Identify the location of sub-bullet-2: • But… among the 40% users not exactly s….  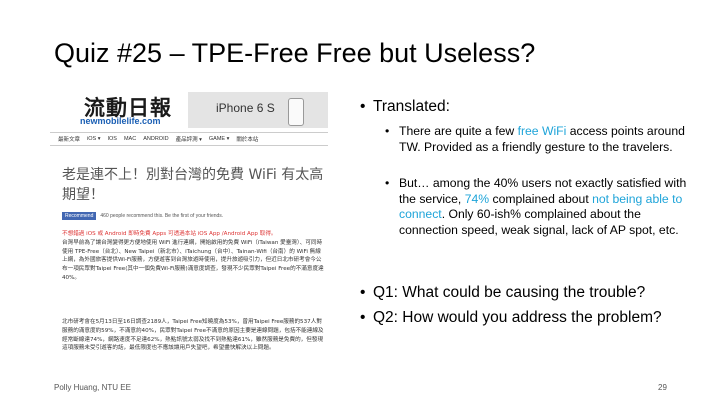
(537, 207).